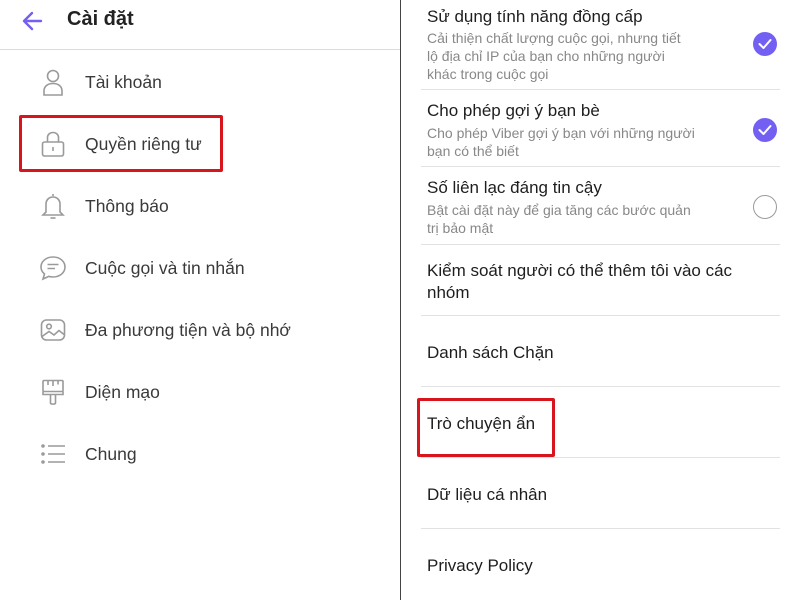 This screenshot has width=800, height=600. Describe the element at coordinates (600, 422) in the screenshot. I see `hidden-chats-link: Trò chuyện ẩn` at that location.